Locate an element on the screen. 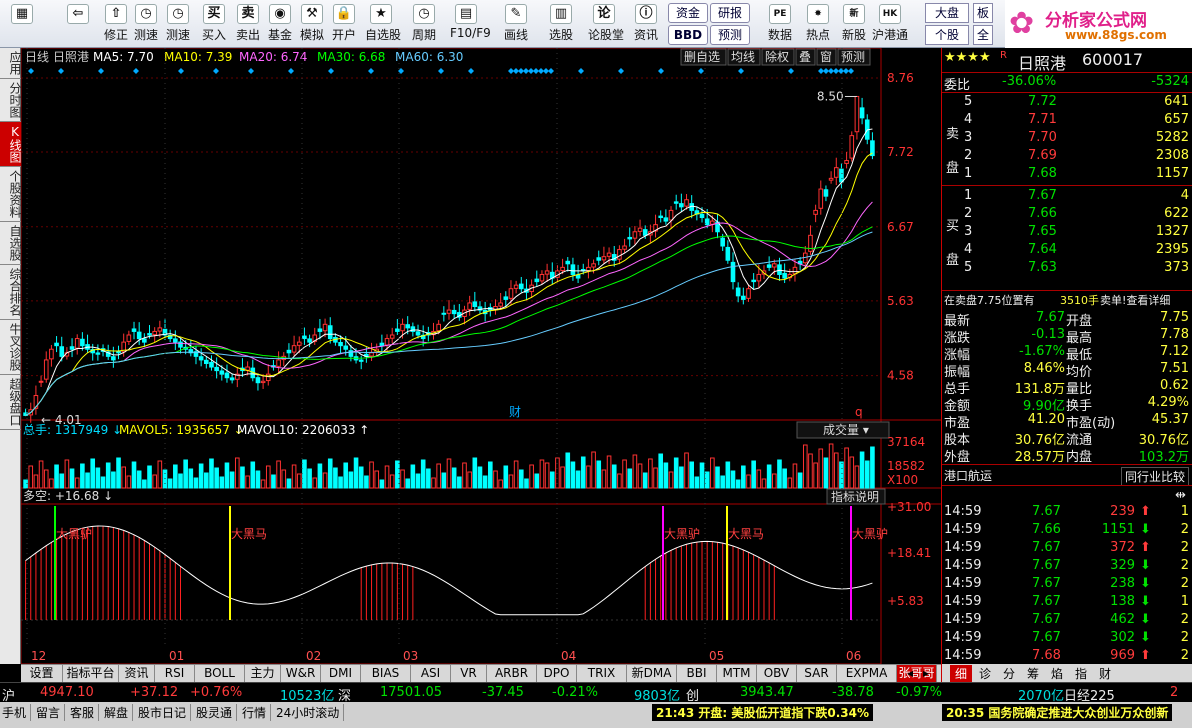  indicator-tab-3: RSI is located at coordinates (175, 673).